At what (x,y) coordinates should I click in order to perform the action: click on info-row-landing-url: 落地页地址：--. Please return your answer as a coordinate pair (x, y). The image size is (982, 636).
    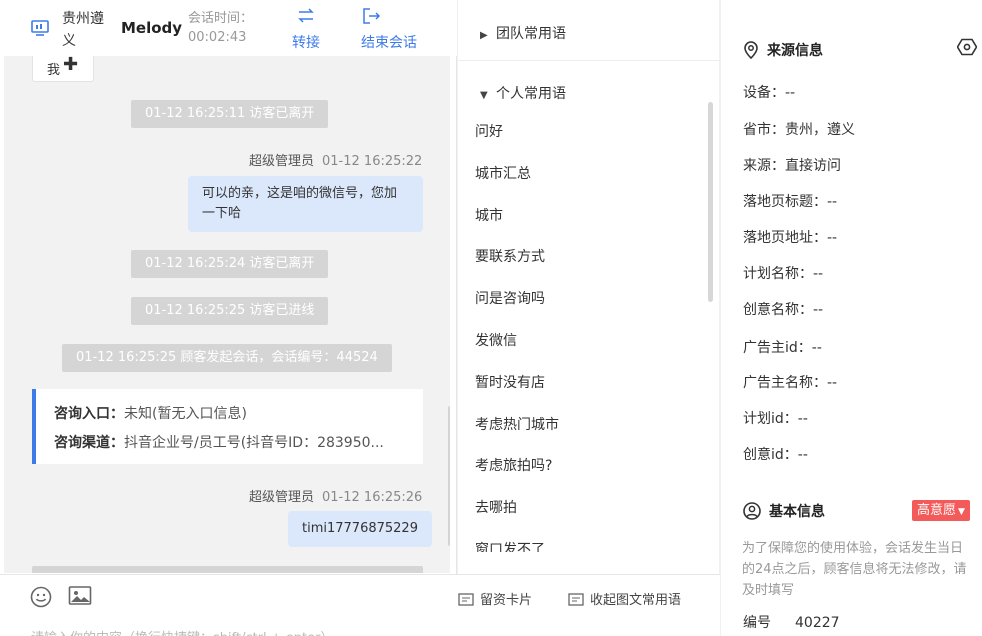
    Looking at the image, I should click on (790, 237).